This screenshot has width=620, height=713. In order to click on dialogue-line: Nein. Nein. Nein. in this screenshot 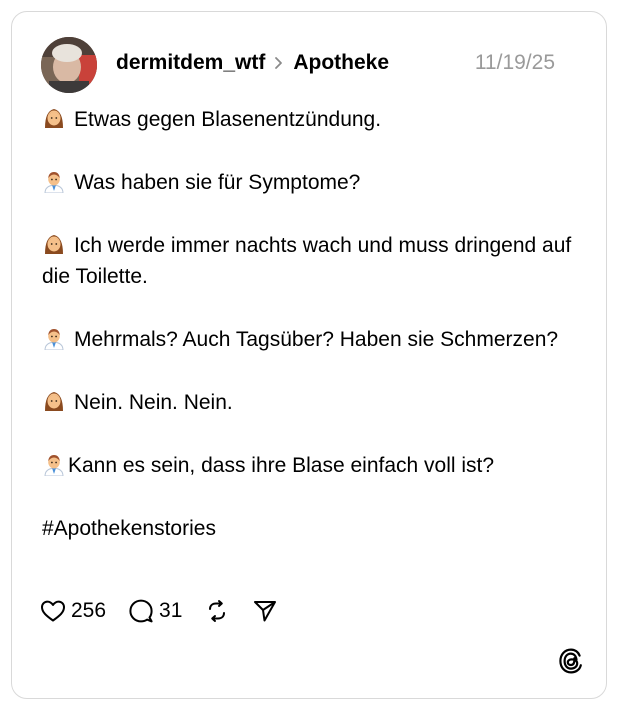, I will do `click(307, 402)`.